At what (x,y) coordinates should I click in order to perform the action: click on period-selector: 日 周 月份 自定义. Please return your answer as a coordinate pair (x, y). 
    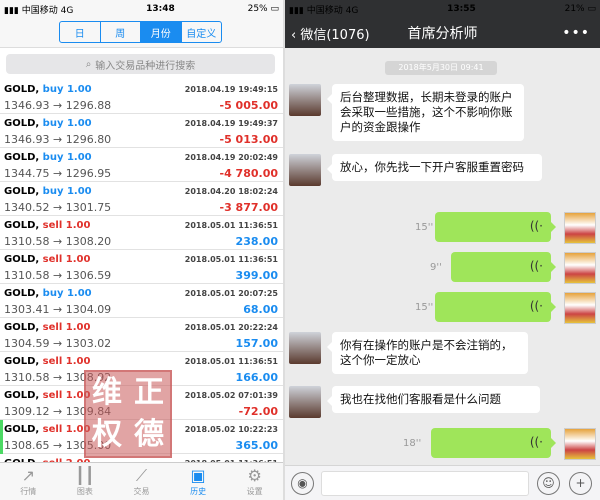
    Looking at the image, I should click on (140, 32).